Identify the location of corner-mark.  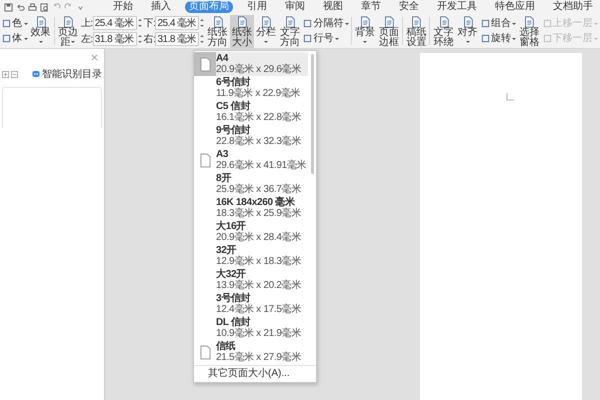
(510, 97).